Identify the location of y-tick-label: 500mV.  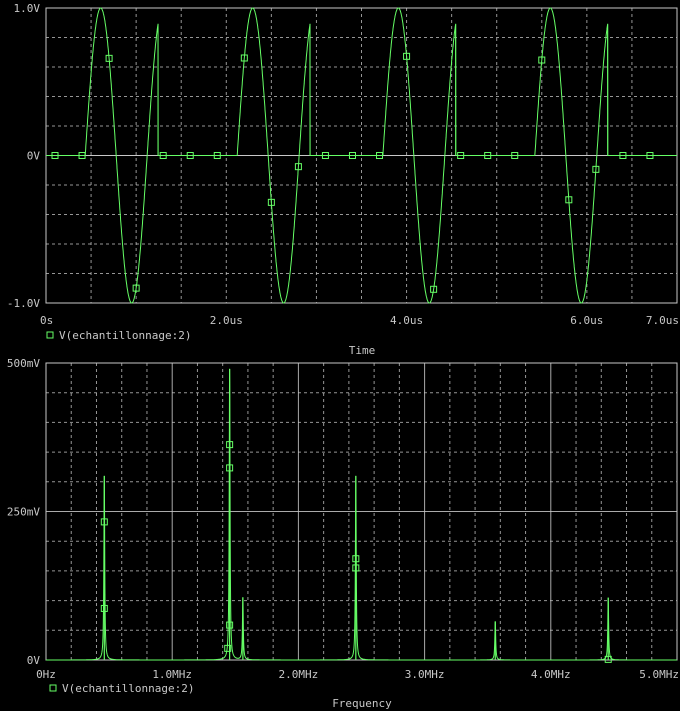
(23, 363).